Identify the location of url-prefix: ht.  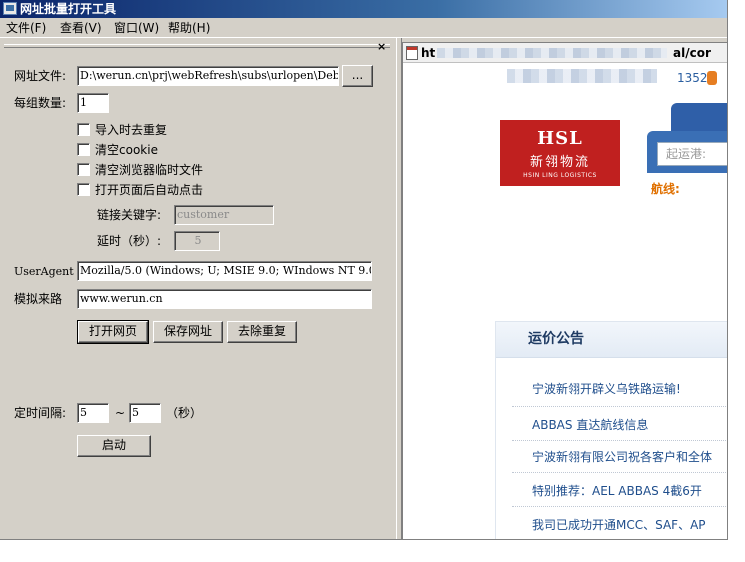
(428, 53).